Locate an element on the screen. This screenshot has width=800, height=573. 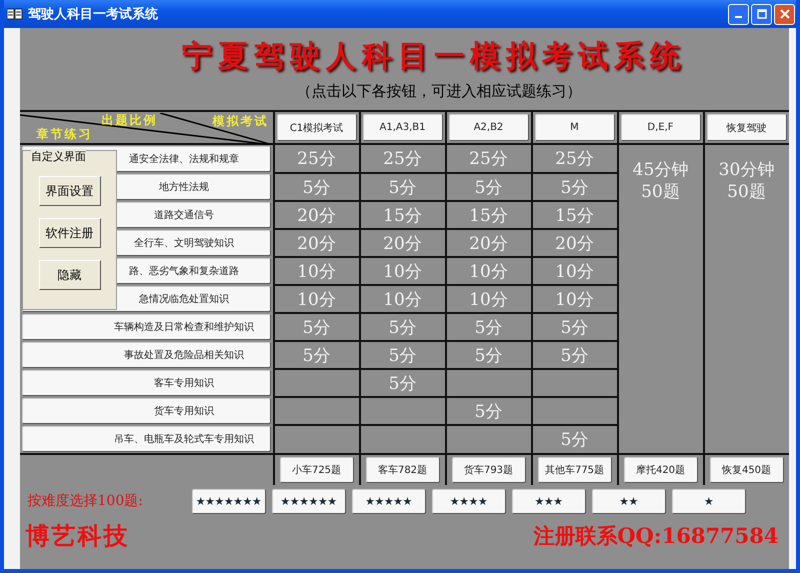
difficulty-button: ★★★★ is located at coordinates (469, 501).